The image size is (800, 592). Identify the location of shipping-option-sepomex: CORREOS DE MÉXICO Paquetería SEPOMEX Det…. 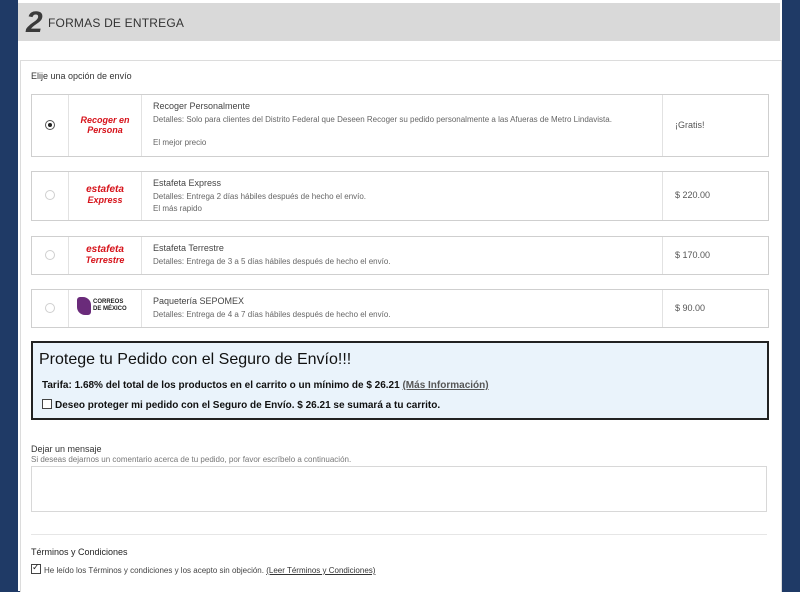
(400, 308).